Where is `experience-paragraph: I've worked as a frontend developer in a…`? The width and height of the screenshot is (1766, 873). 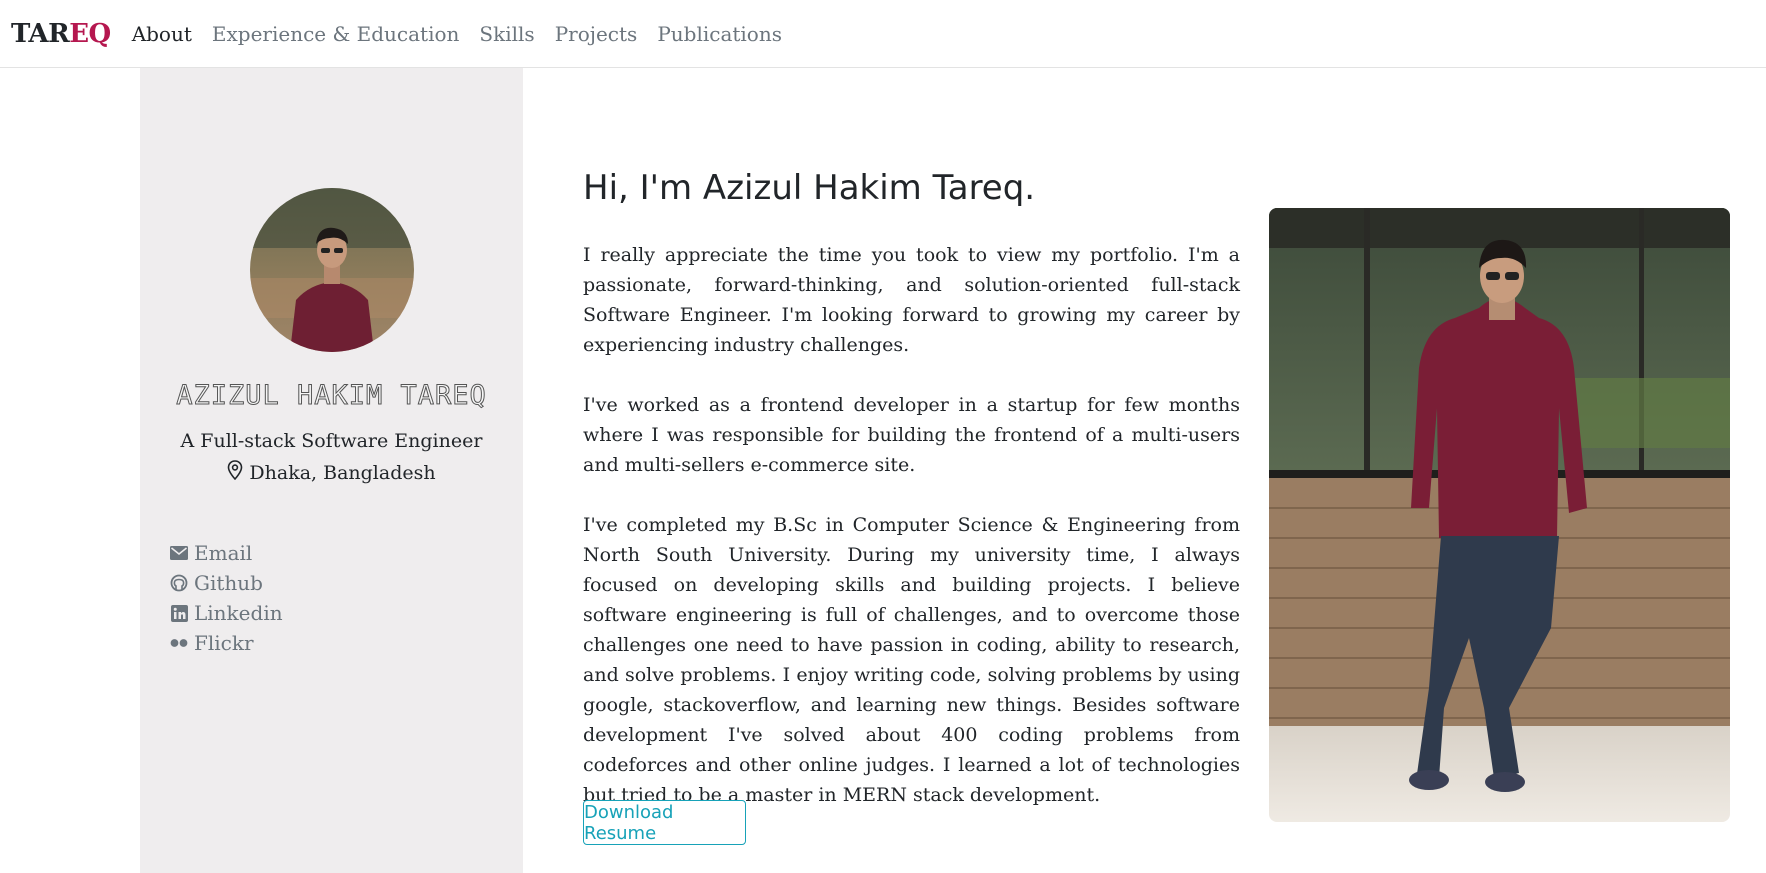
experience-paragraph: I've worked as a frontend developer in a… is located at coordinates (911, 435).